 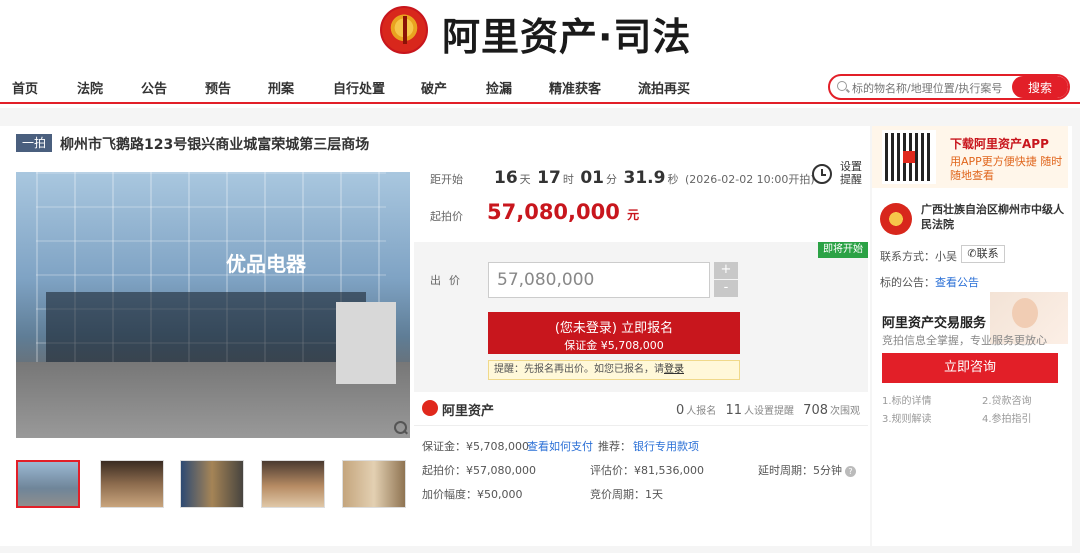 I want to click on reminder-label: 设置提醒, so click(x=851, y=173).